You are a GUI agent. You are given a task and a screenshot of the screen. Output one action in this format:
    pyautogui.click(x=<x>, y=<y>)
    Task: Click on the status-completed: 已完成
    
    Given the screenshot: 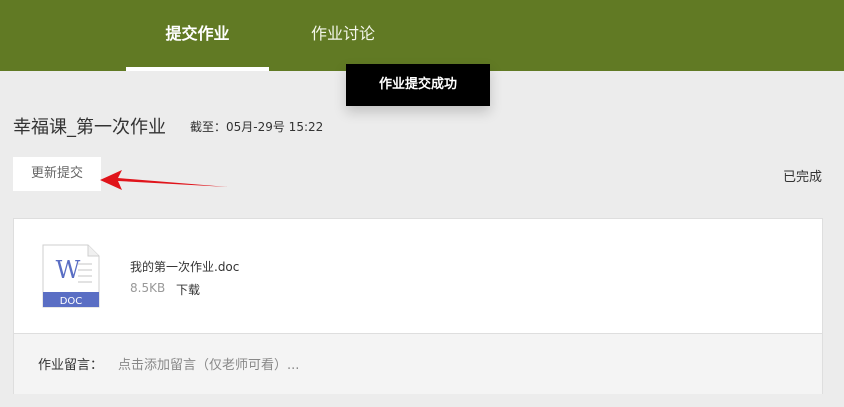 What is the action you would take?
    pyautogui.click(x=802, y=177)
    